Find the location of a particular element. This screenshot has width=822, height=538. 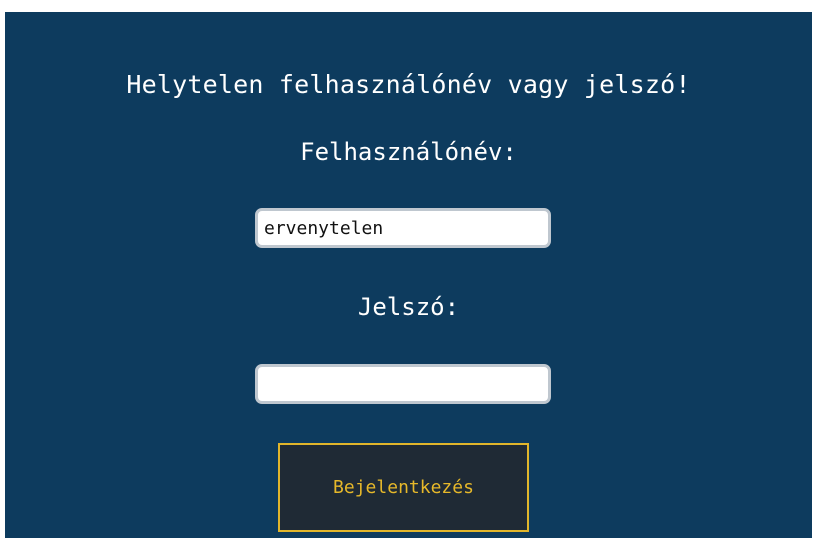

username-input is located at coordinates (403, 228).